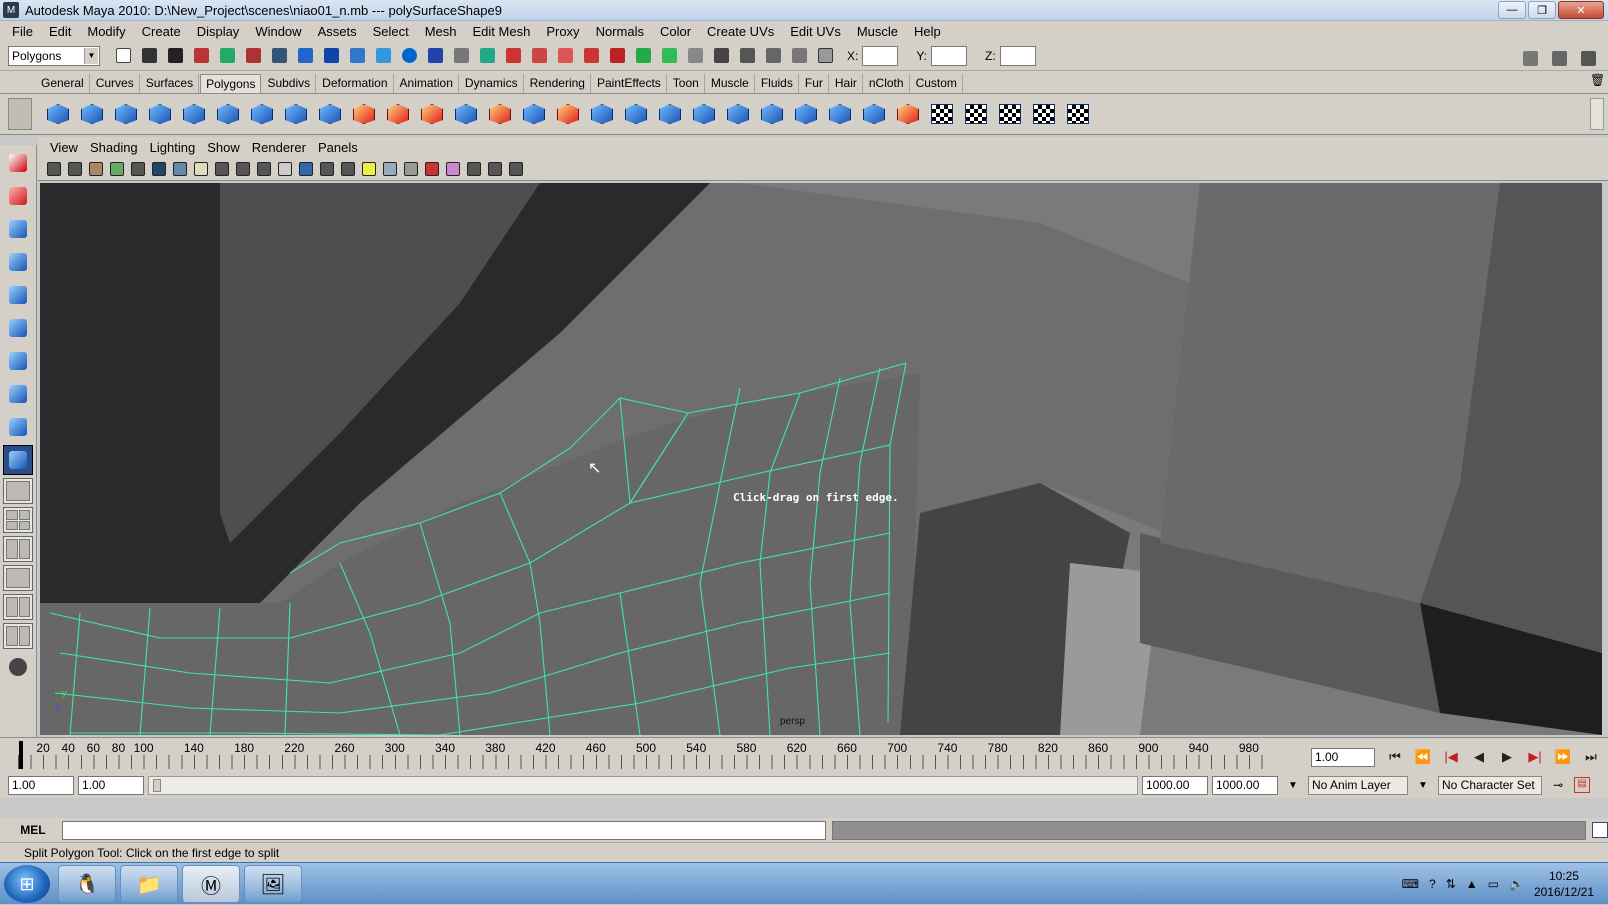  What do you see at coordinates (815, 31) in the screenshot?
I see `menu-edit-uvs: Edit UVs` at bounding box center [815, 31].